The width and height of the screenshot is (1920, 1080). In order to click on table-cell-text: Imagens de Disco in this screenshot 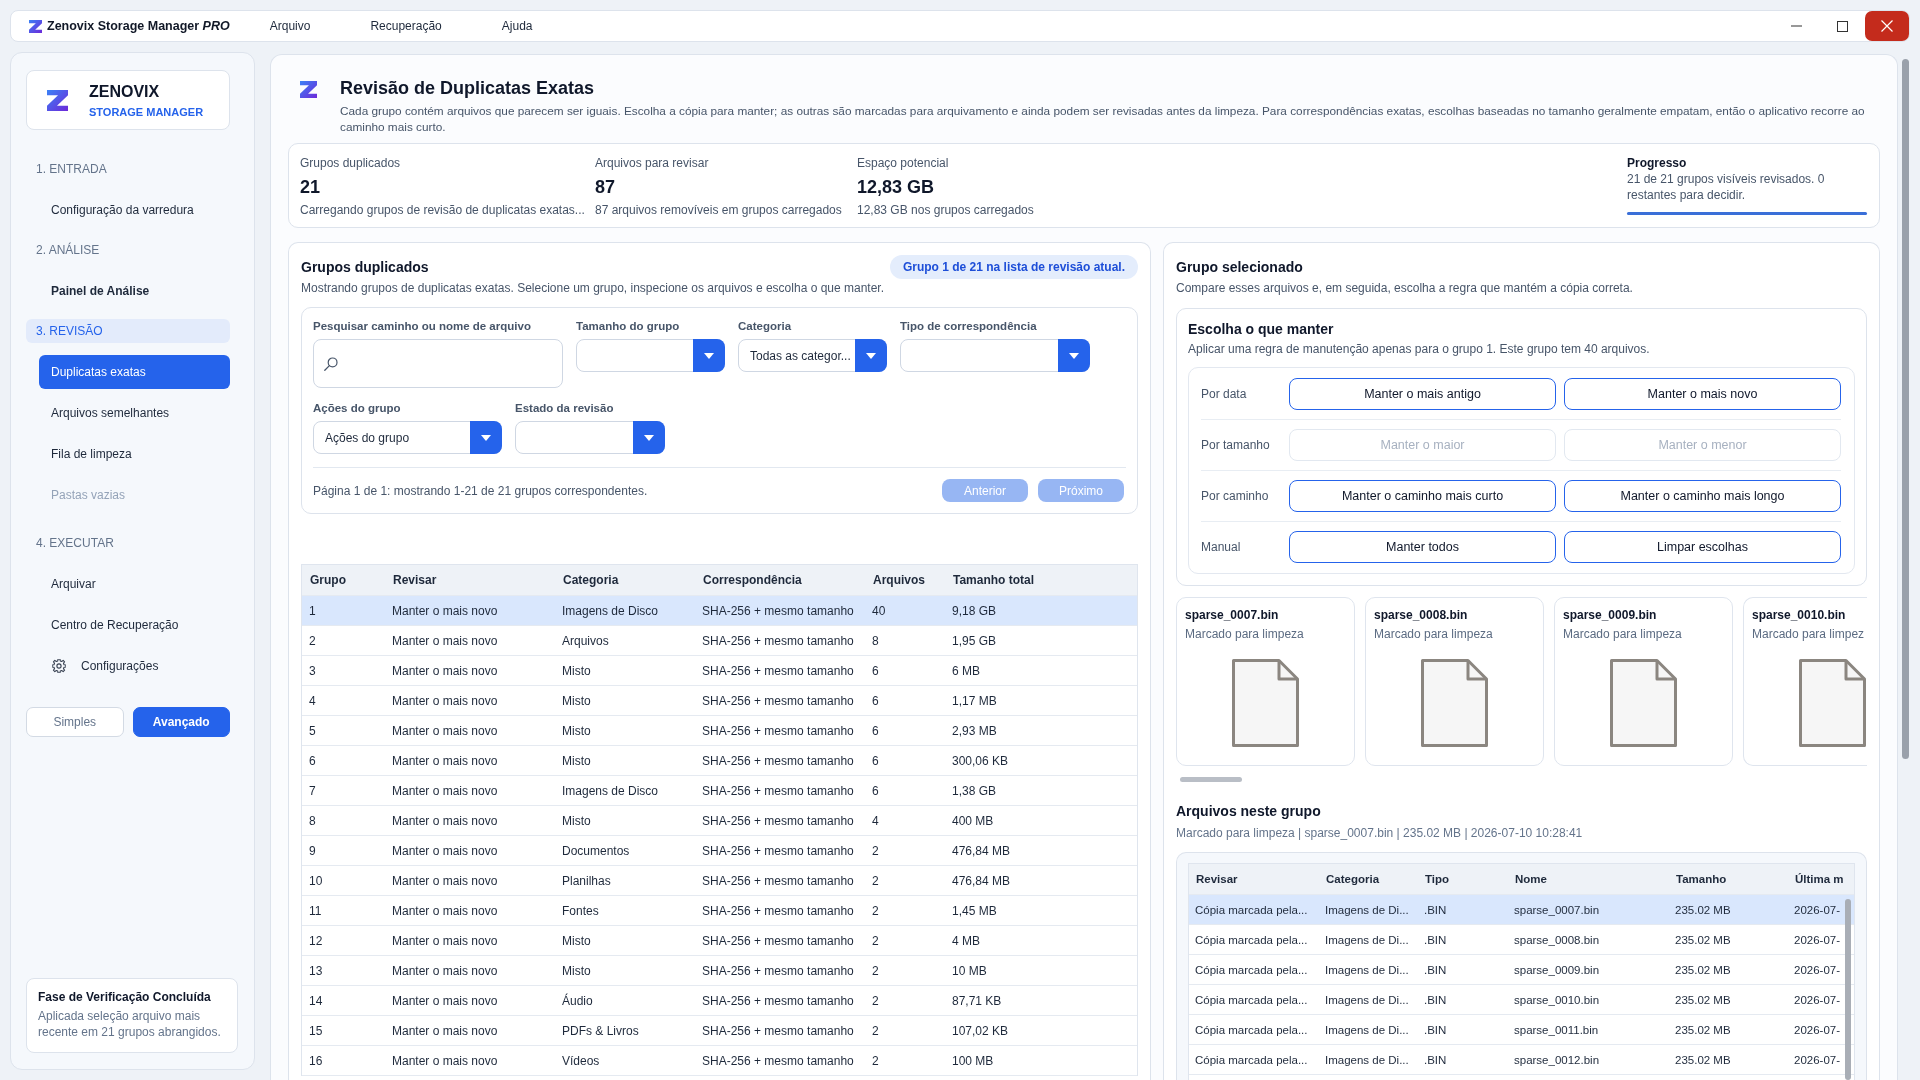, I will do `click(610, 790)`.